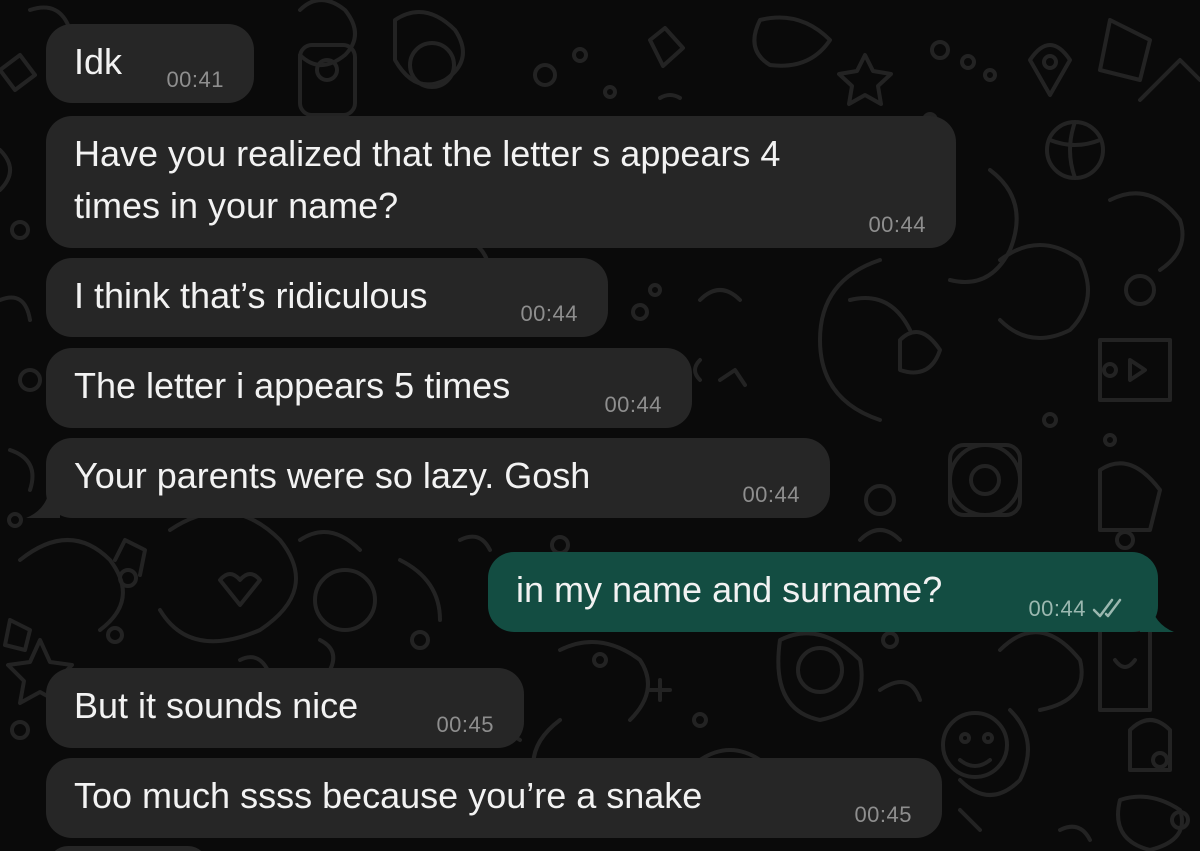 This screenshot has height=851, width=1200. I want to click on message-bubble-incoming: Idk 00:41, so click(150, 63).